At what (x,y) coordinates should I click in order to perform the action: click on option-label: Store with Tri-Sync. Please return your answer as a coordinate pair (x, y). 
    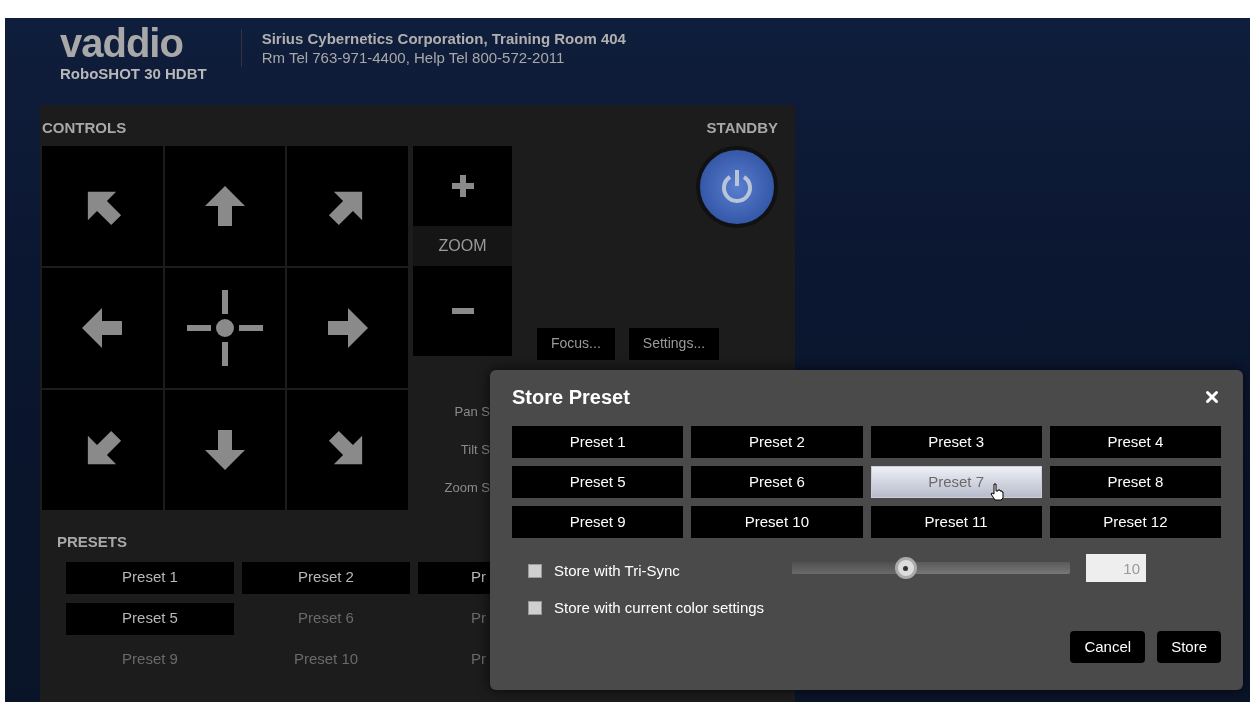
    Looking at the image, I should click on (617, 571).